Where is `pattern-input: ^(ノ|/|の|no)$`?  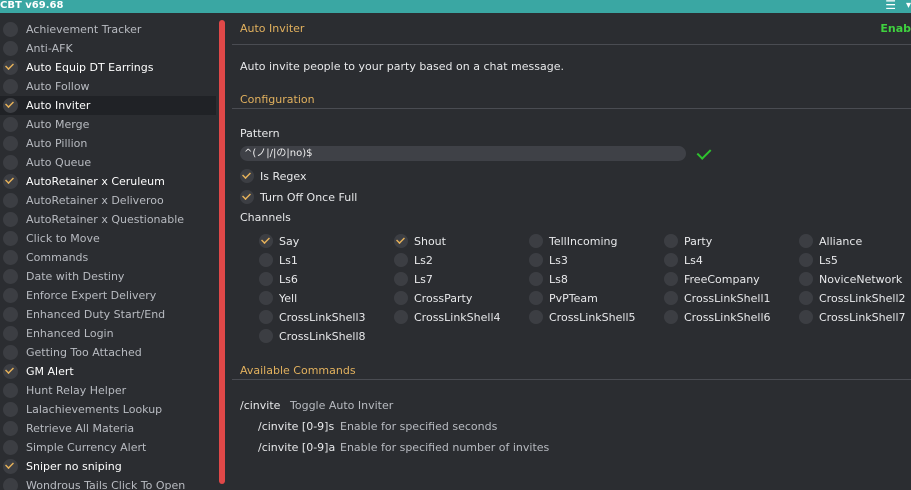
pattern-input: ^(ノ|/|の|no)$ is located at coordinates (463, 153).